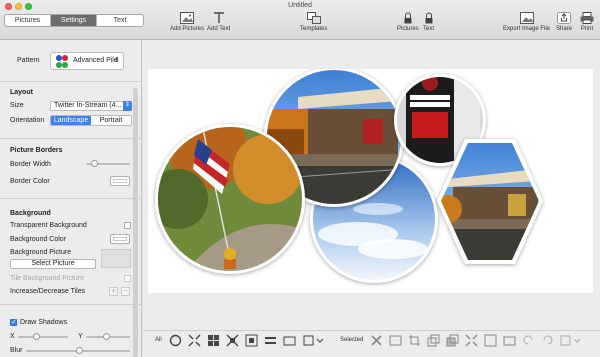 This screenshot has width=600, height=357. I want to click on shadow-y-knob, so click(106, 336).